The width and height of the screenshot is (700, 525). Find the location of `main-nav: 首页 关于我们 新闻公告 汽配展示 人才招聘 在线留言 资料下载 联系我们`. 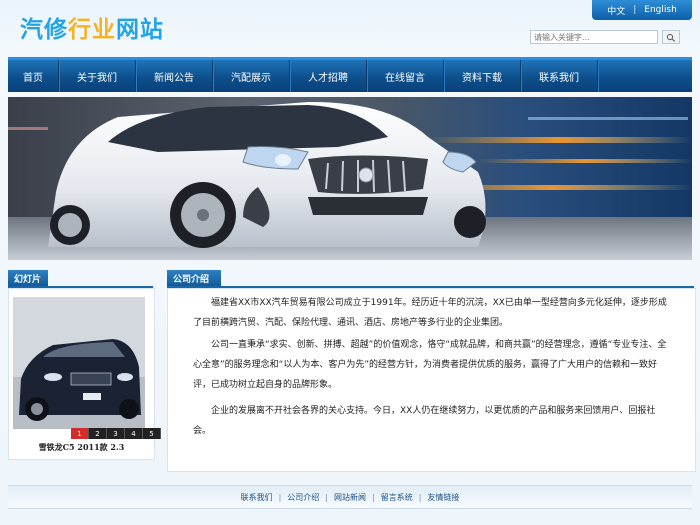

main-nav: 首页 关于我们 新闻公告 汽配展示 人才招聘 在线留言 资料下载 联系我们 is located at coordinates (350, 74).